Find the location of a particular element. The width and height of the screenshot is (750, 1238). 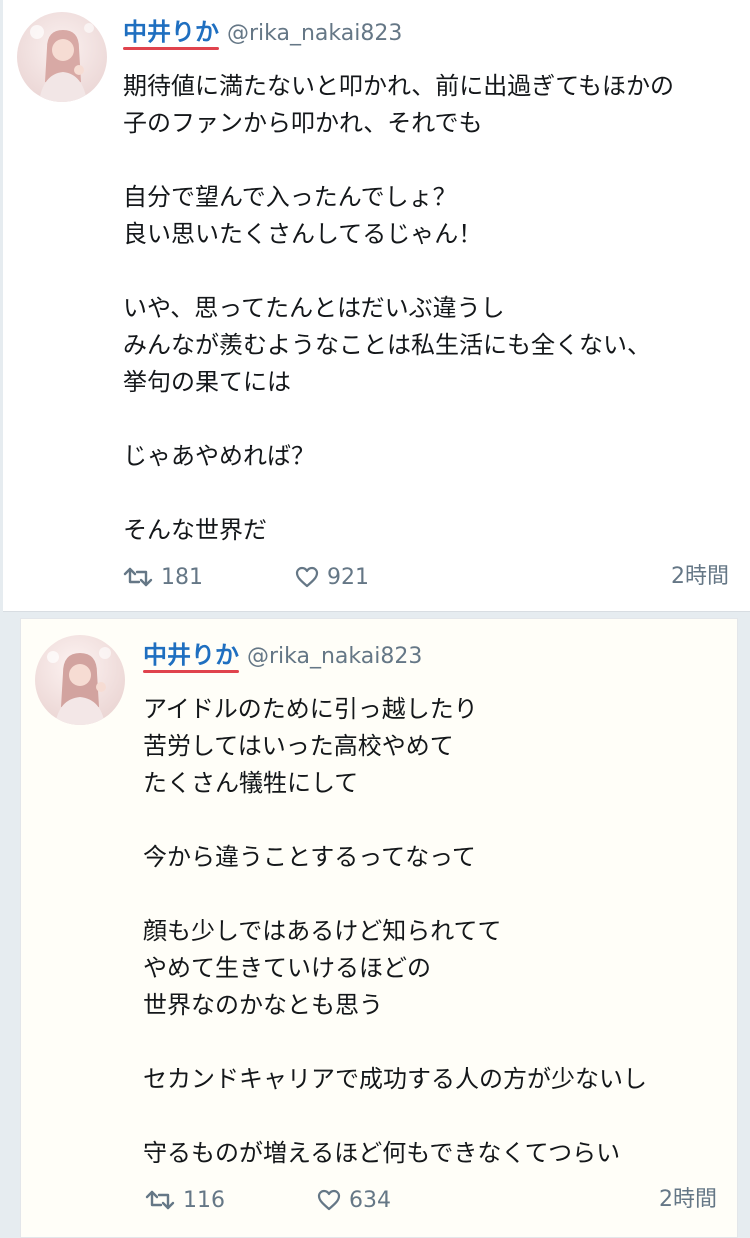

tweet-actions: 181 921 2時間 is located at coordinates (426, 577).